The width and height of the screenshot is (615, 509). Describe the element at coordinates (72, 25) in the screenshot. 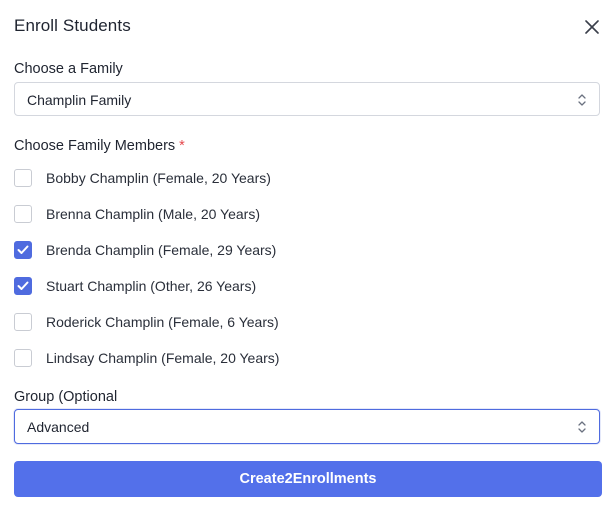

I see `modal-title: Enroll Students` at that location.